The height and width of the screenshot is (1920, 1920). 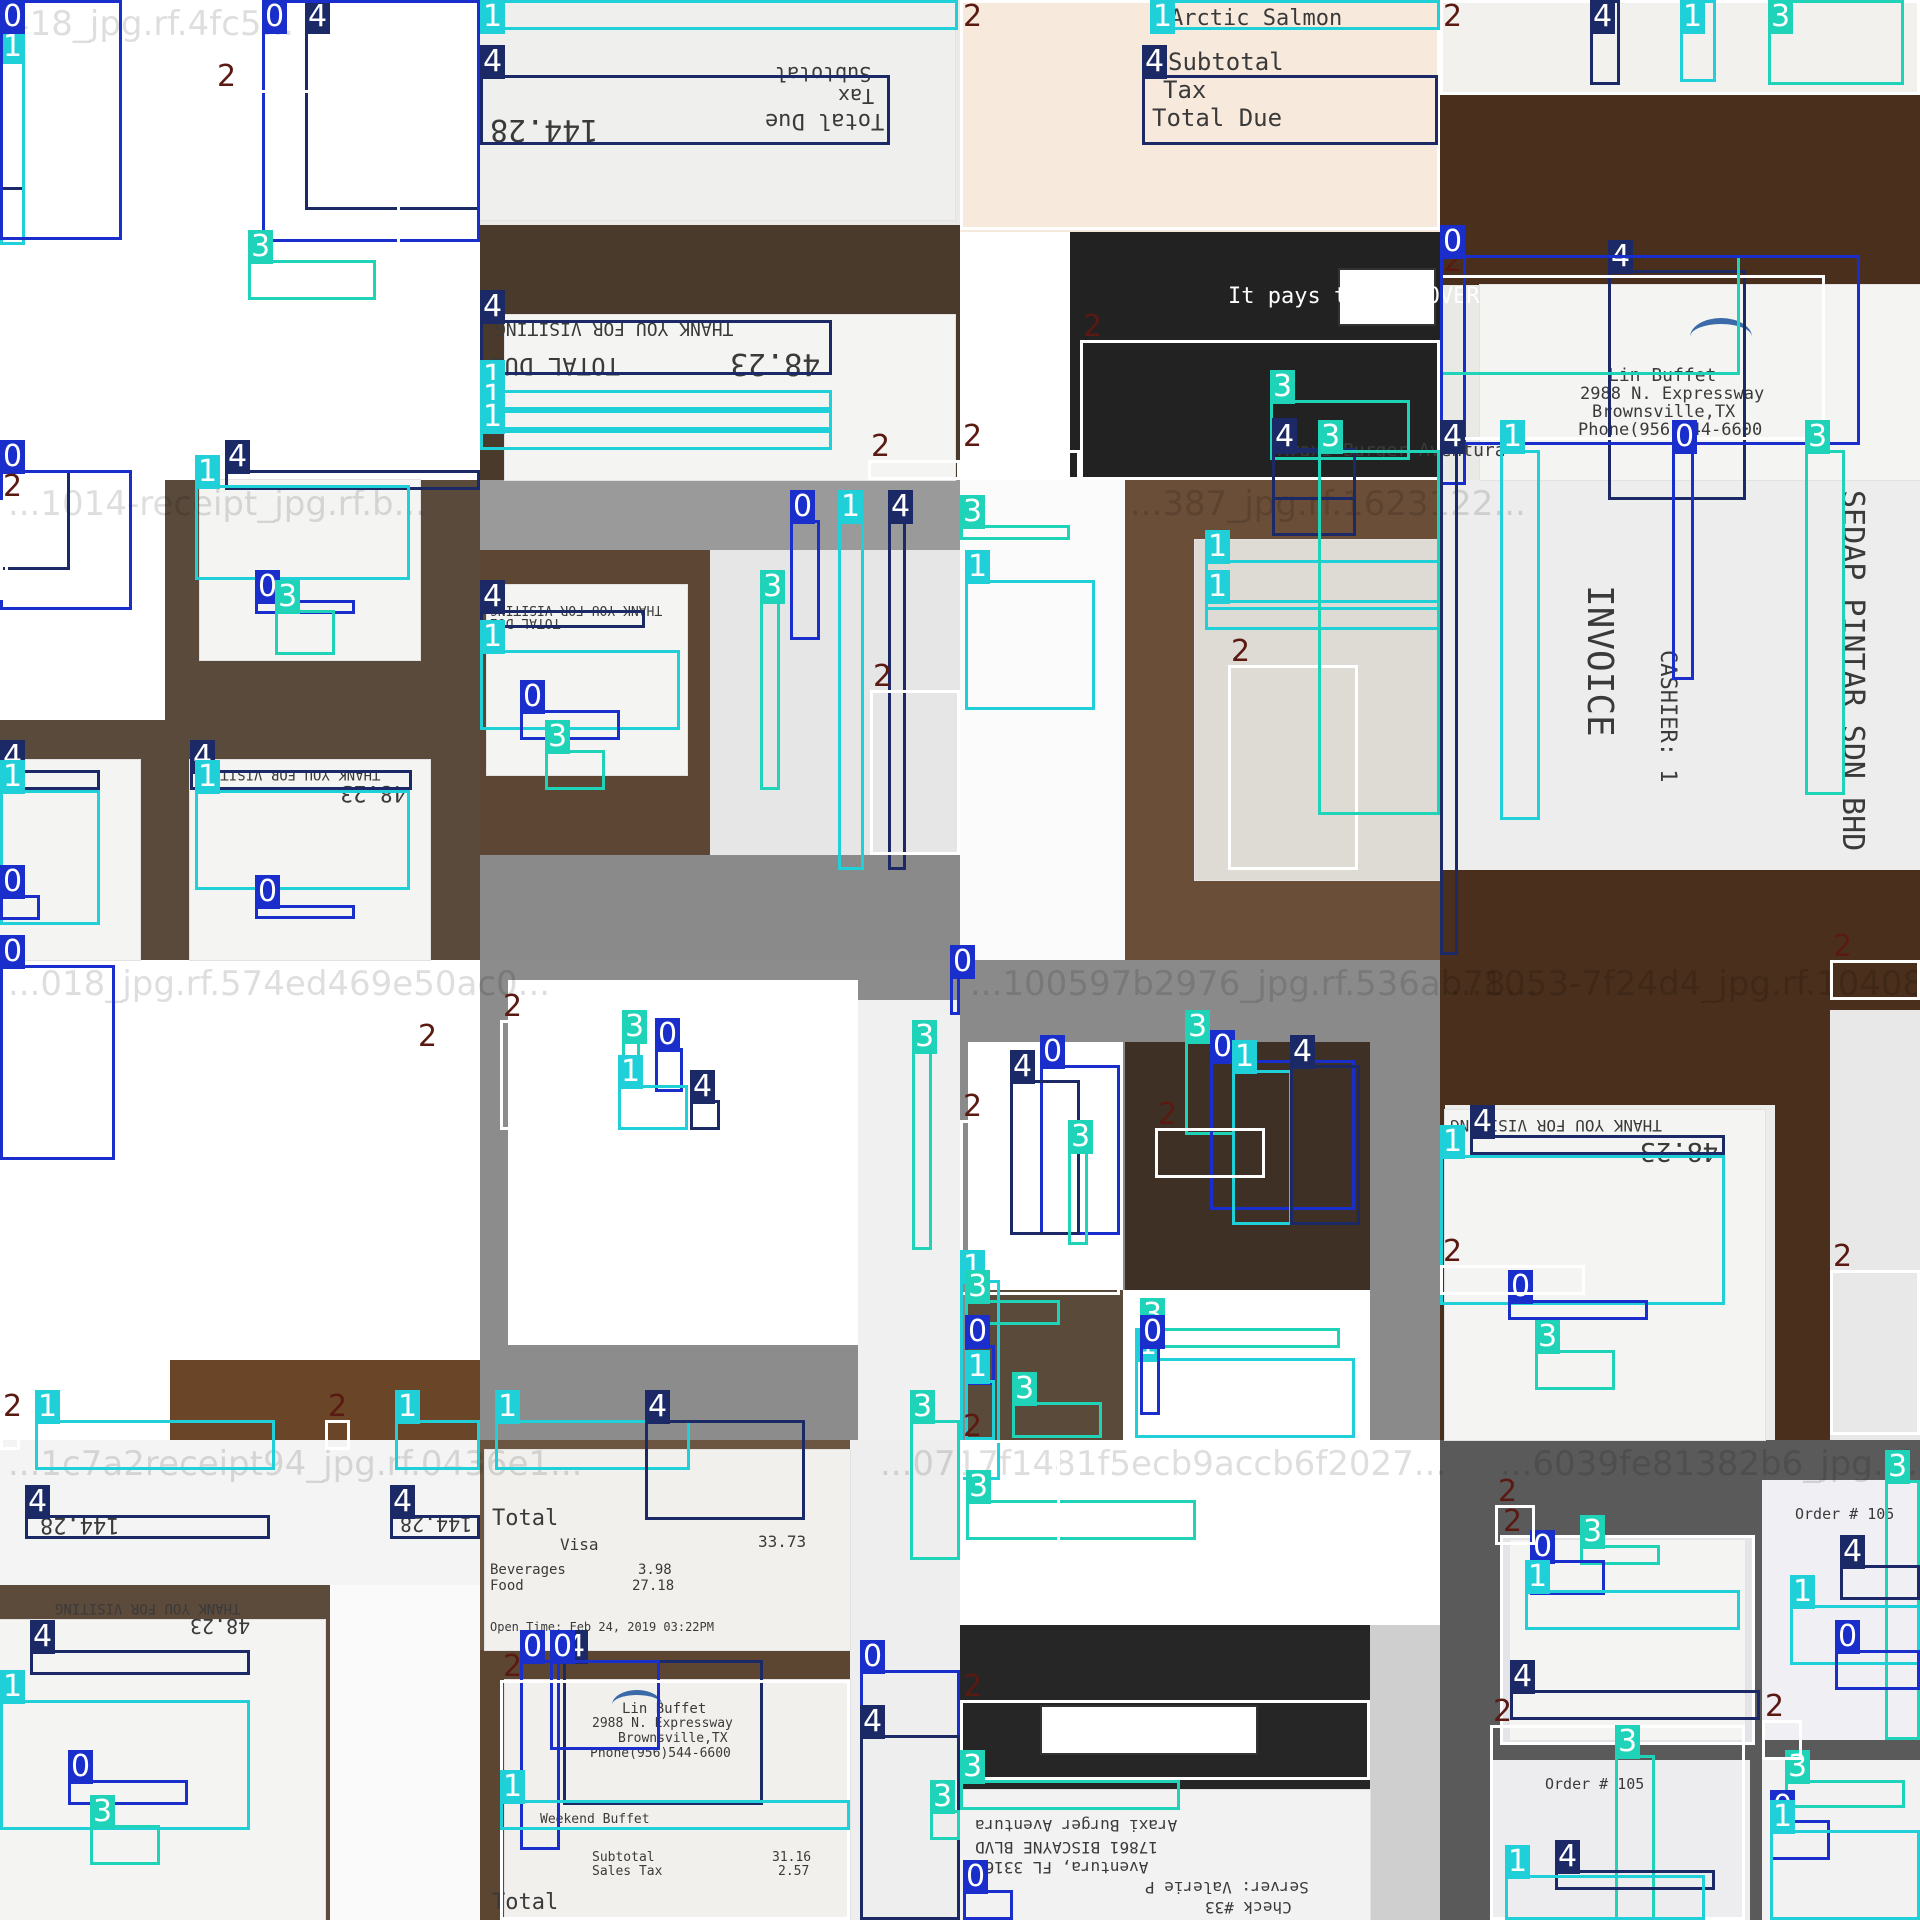 What do you see at coordinates (782, 1541) in the screenshot?
I see `receipt-text: 33.73` at bounding box center [782, 1541].